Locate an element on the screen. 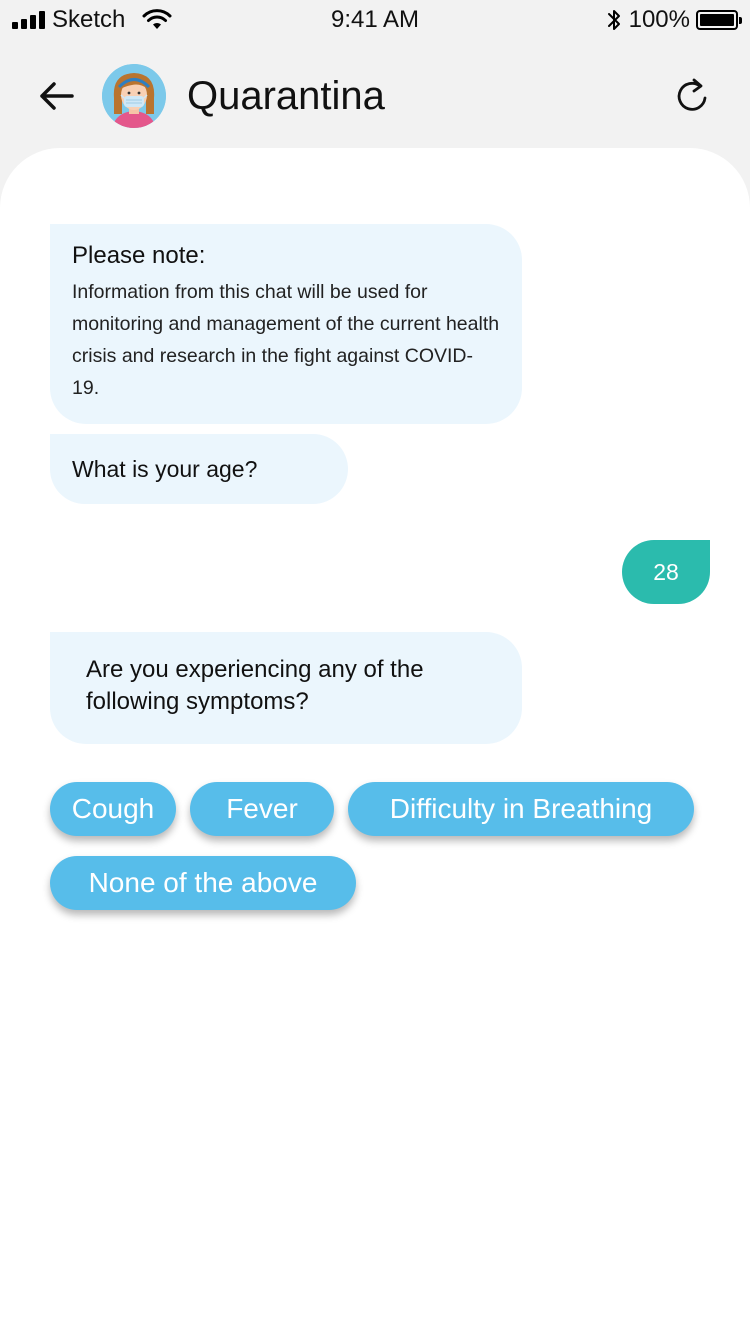 The height and width of the screenshot is (1334, 750). note-title: Please note: is located at coordinates (139, 255).